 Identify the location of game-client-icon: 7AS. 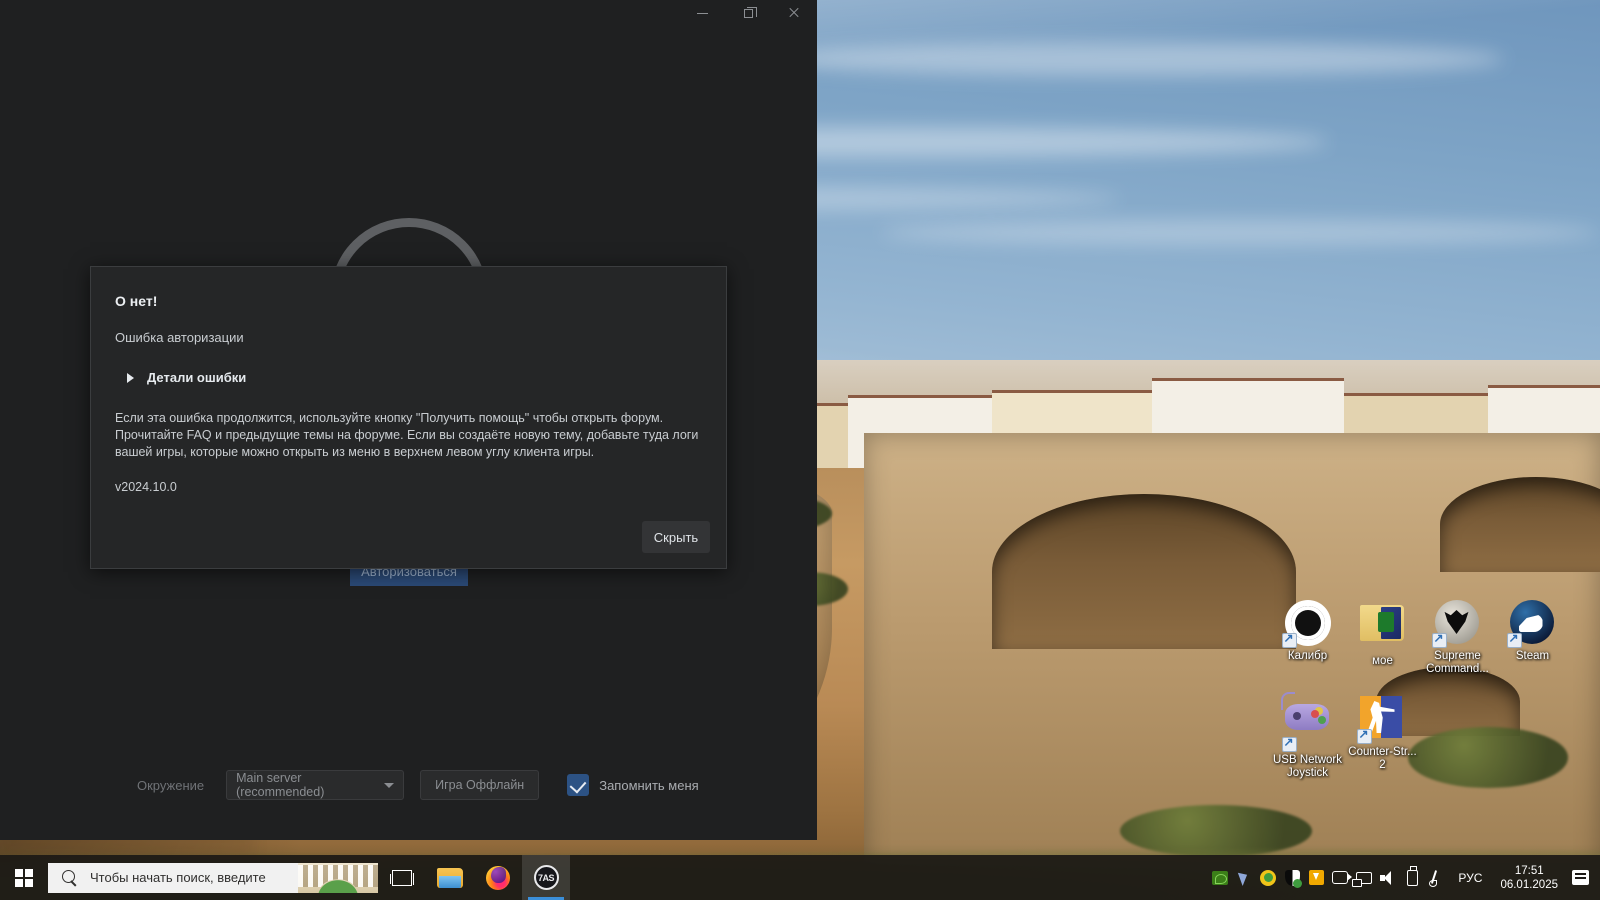
(546, 877).